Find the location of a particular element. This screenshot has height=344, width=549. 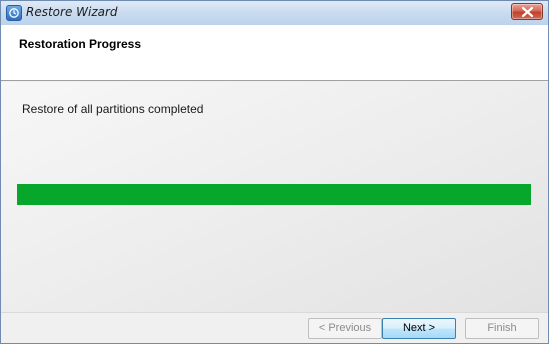

progress-bar-fill is located at coordinates (274, 194).